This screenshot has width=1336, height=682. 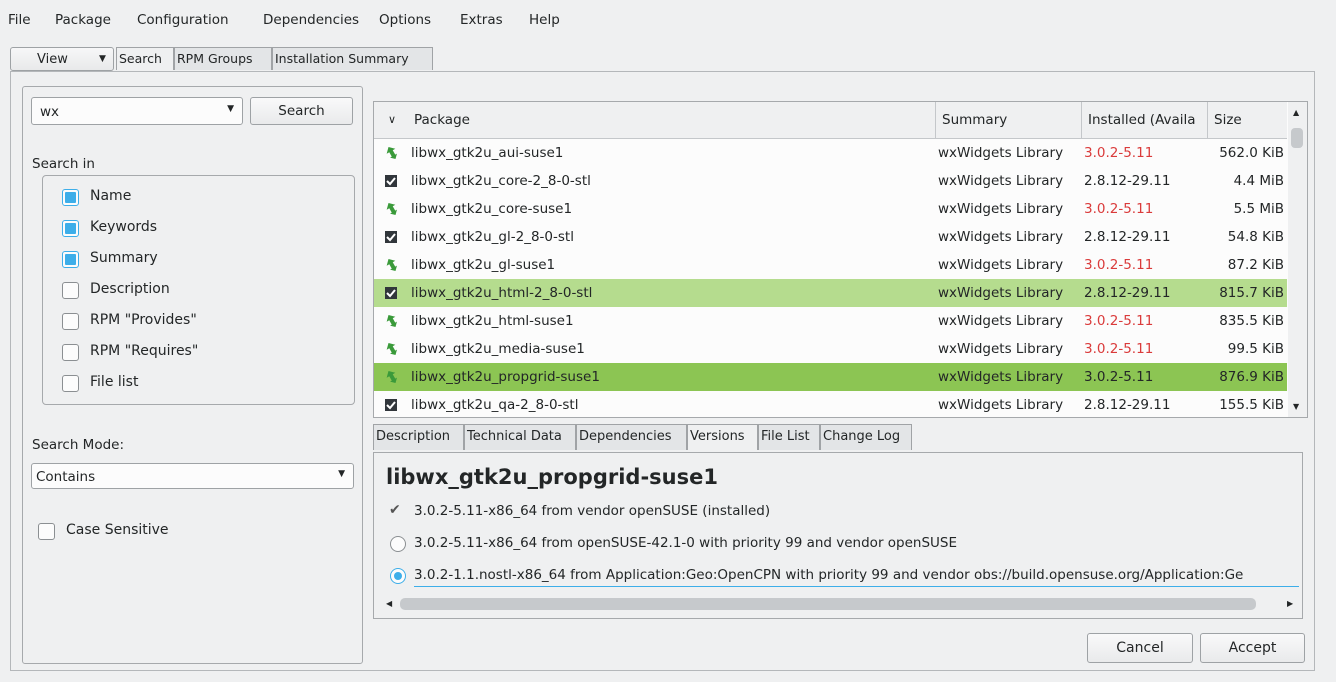 I want to click on tab-versions: Versions, so click(x=722, y=437).